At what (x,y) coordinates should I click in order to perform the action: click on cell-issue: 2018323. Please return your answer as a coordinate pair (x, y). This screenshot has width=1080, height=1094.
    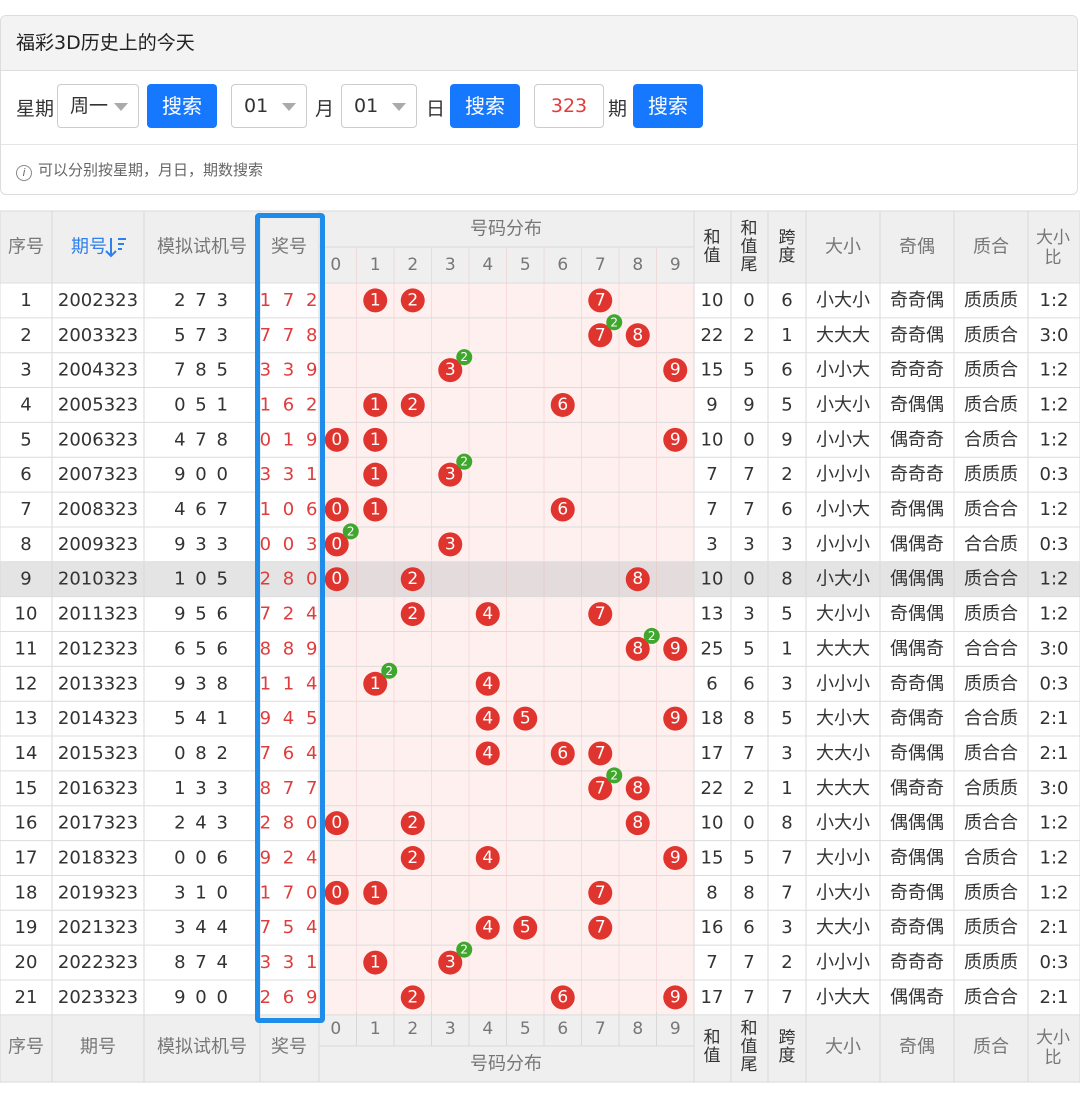
    Looking at the image, I should click on (98, 858).